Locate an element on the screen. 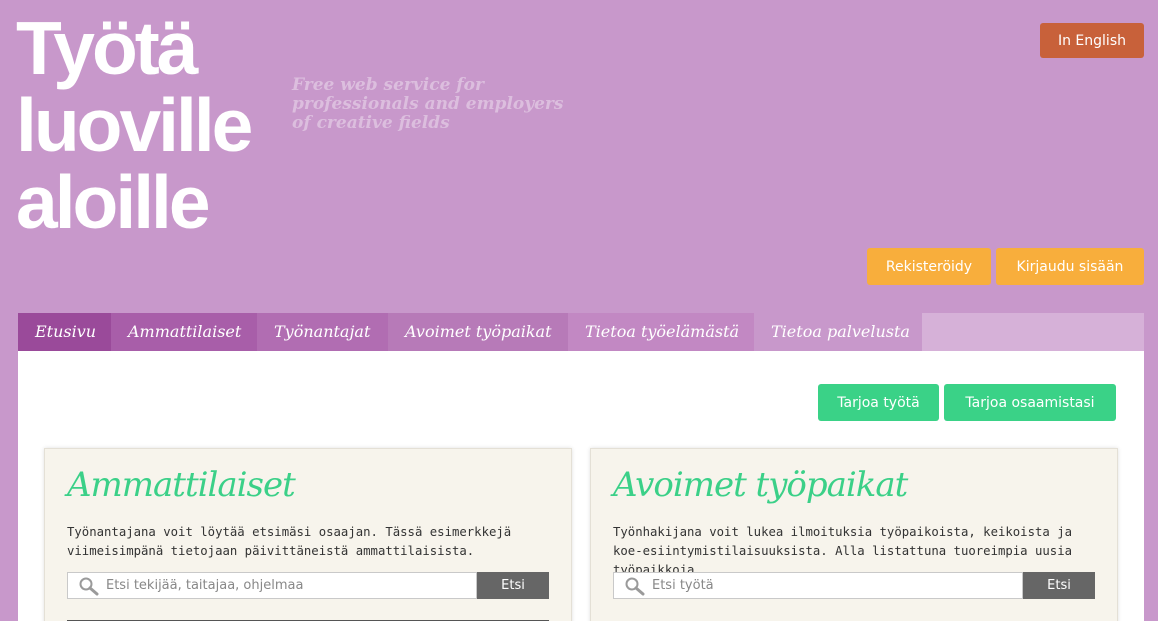  tagline-line-1: Free web service for is located at coordinates (388, 85).